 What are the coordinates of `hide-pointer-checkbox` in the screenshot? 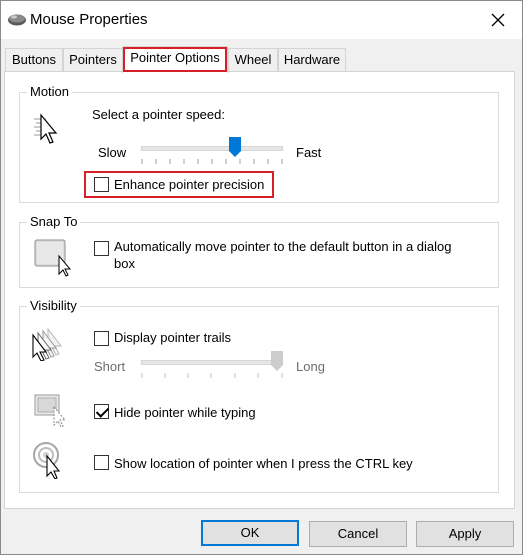 It's located at (101, 411).